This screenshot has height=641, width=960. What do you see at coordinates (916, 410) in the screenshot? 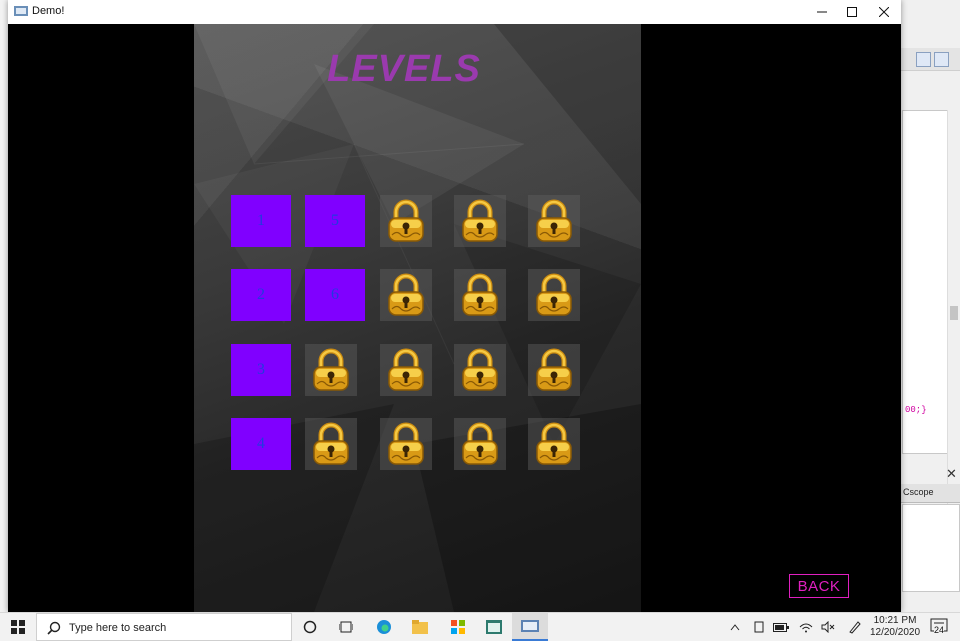
I see `code-text: 00;}` at bounding box center [916, 410].